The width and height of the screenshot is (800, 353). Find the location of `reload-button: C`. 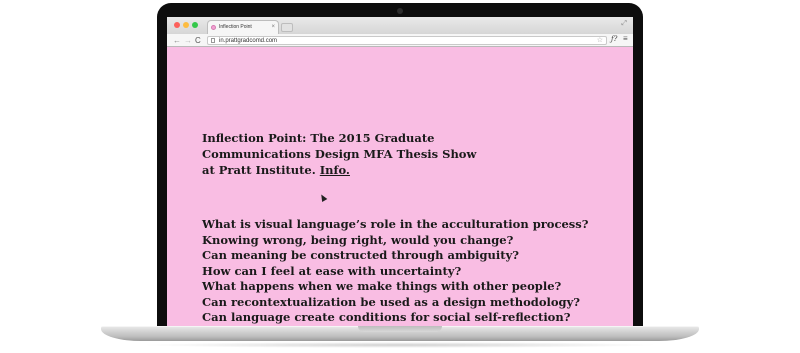

reload-button: C is located at coordinates (198, 40).